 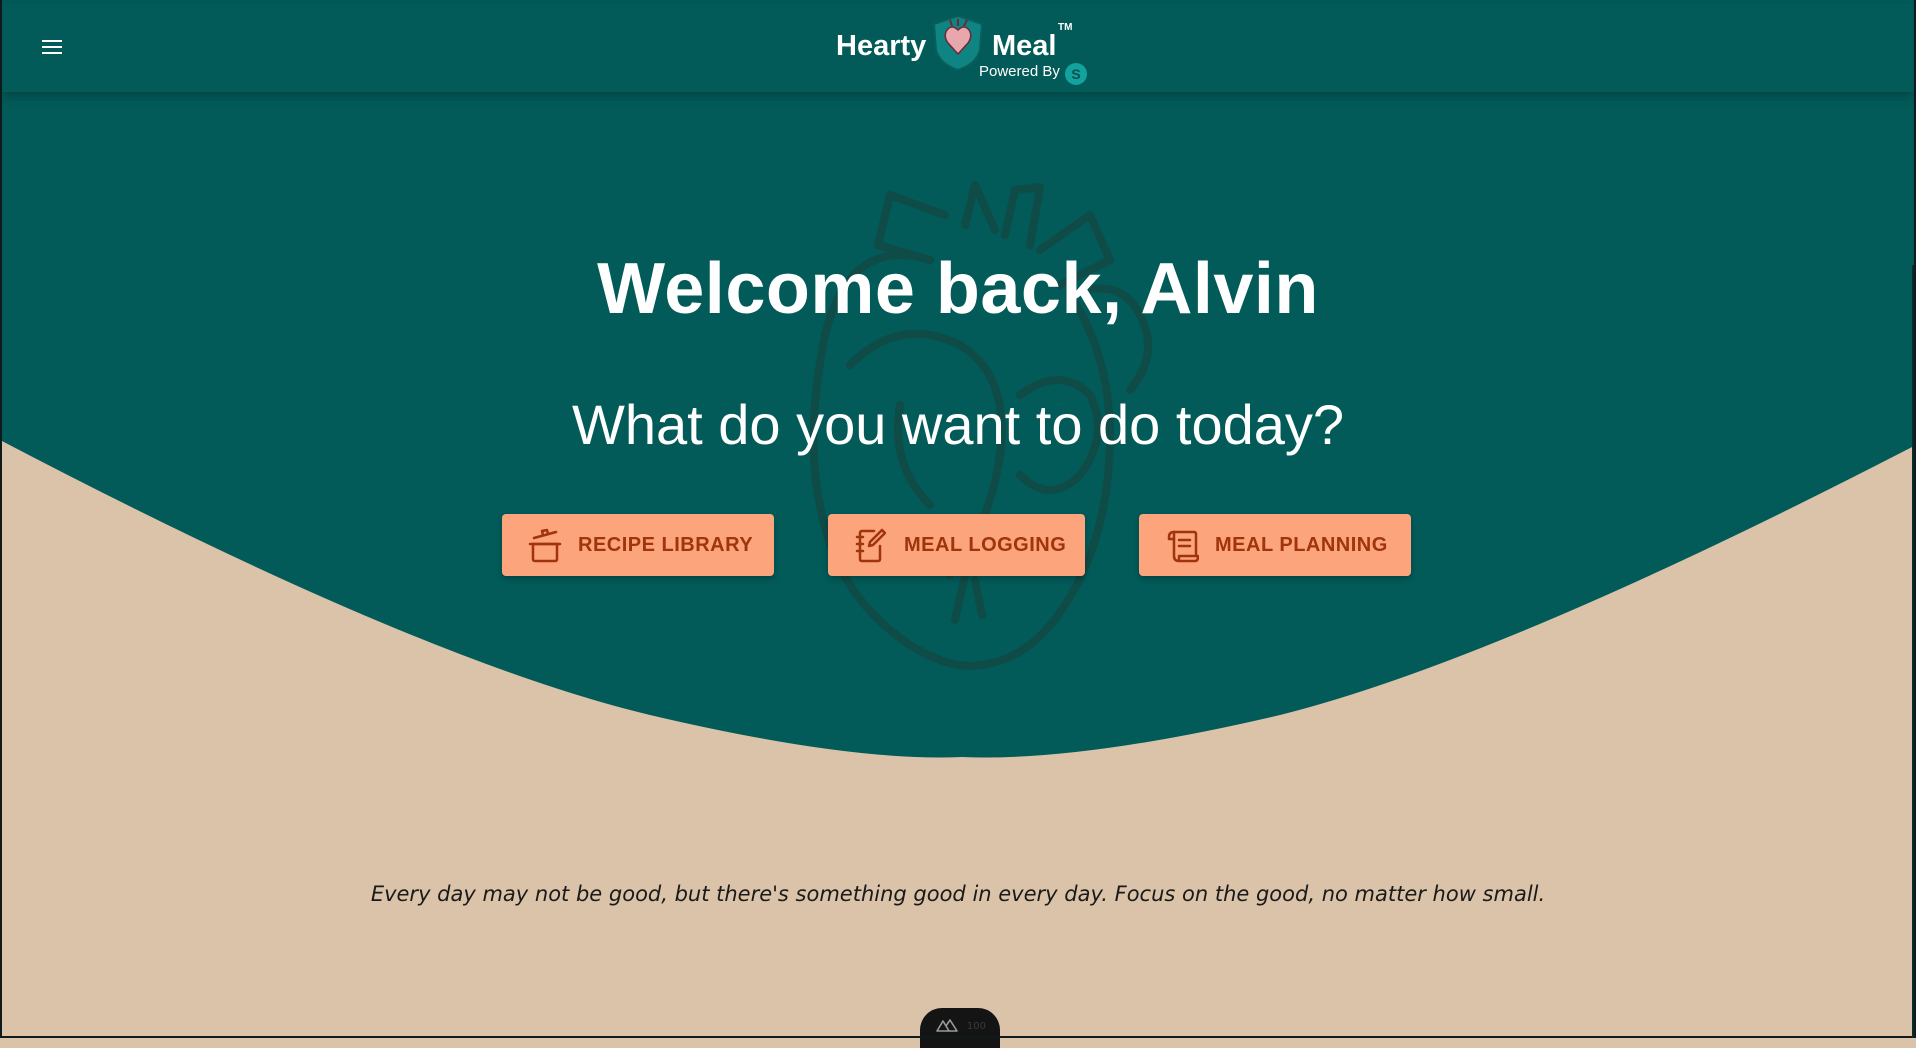 I want to click on cooking-pot-icon, so click(x=545, y=545).